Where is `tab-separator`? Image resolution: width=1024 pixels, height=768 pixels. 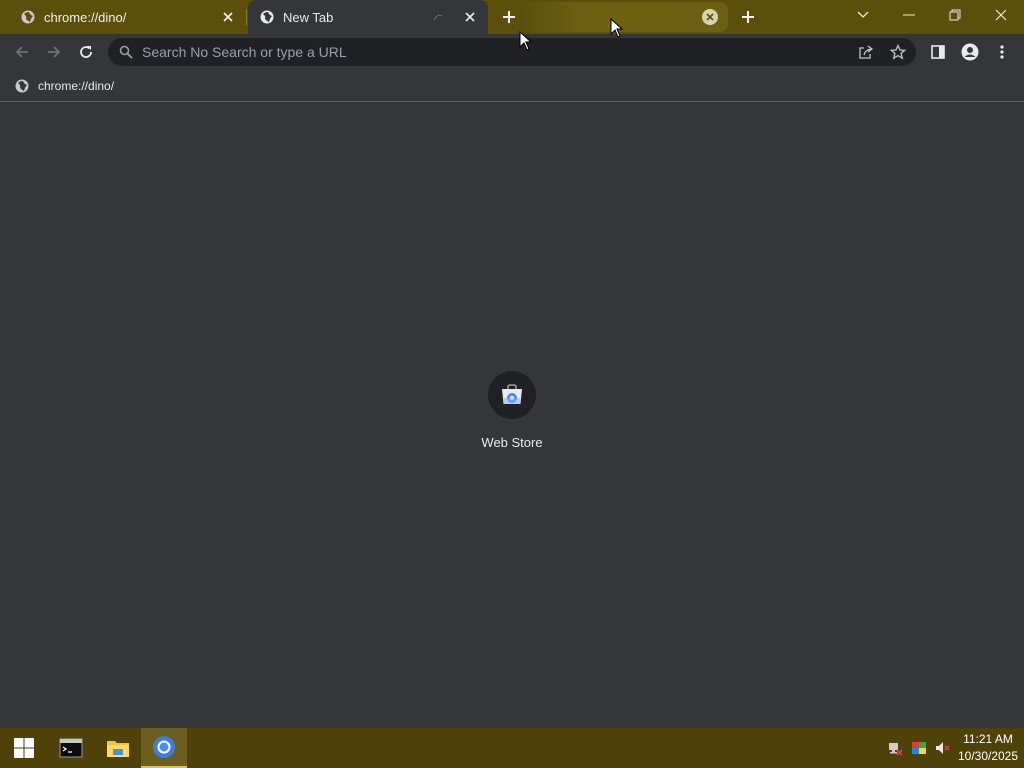
tab-separator is located at coordinates (246, 17).